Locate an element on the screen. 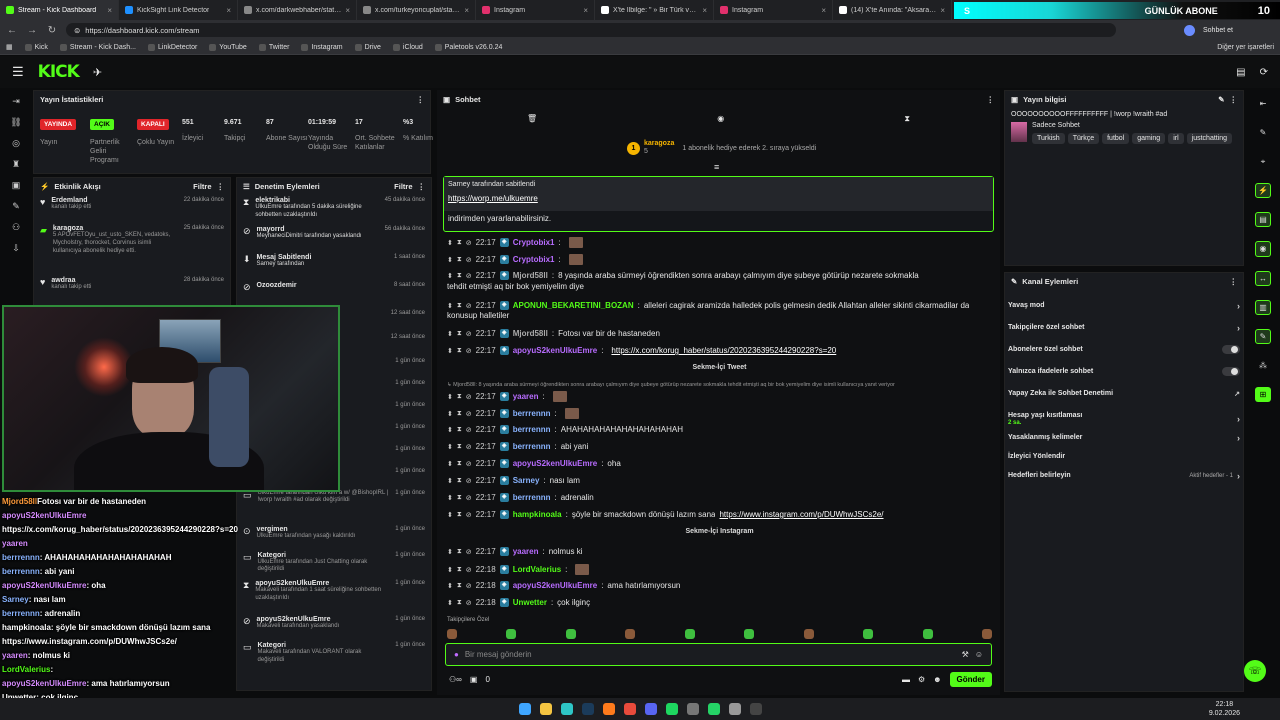 The image size is (1280, 720). activity-filter: Filtre is located at coordinates (202, 186).